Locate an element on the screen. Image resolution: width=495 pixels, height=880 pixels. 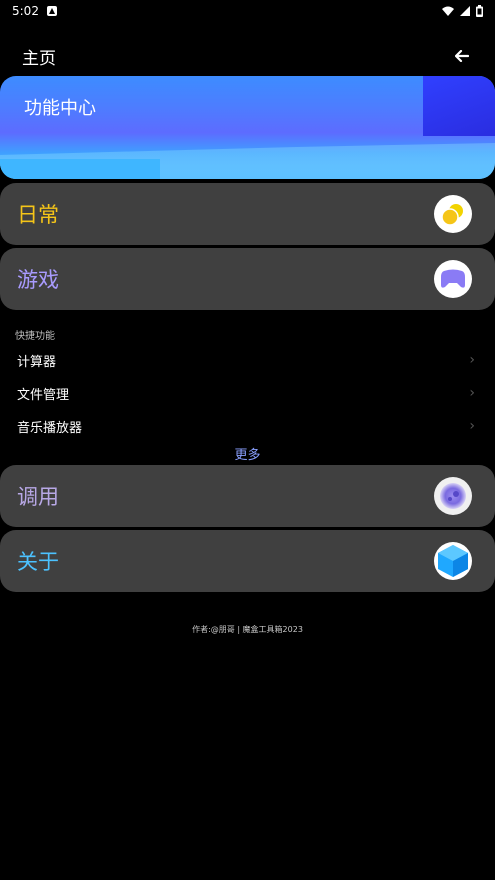
status-bar: 5:02 is located at coordinates (247, 11).